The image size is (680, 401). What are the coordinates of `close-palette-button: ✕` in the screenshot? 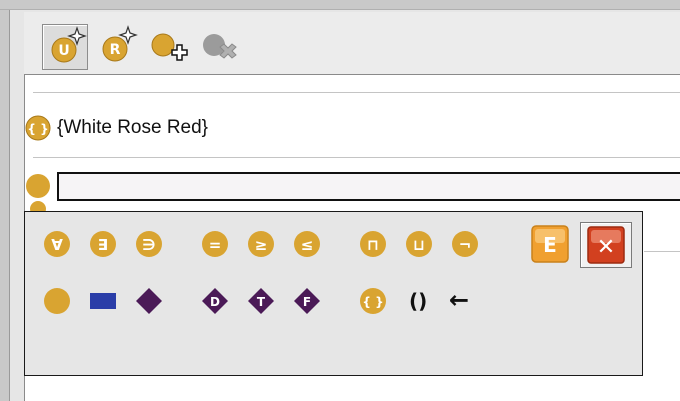 It's located at (606, 245).